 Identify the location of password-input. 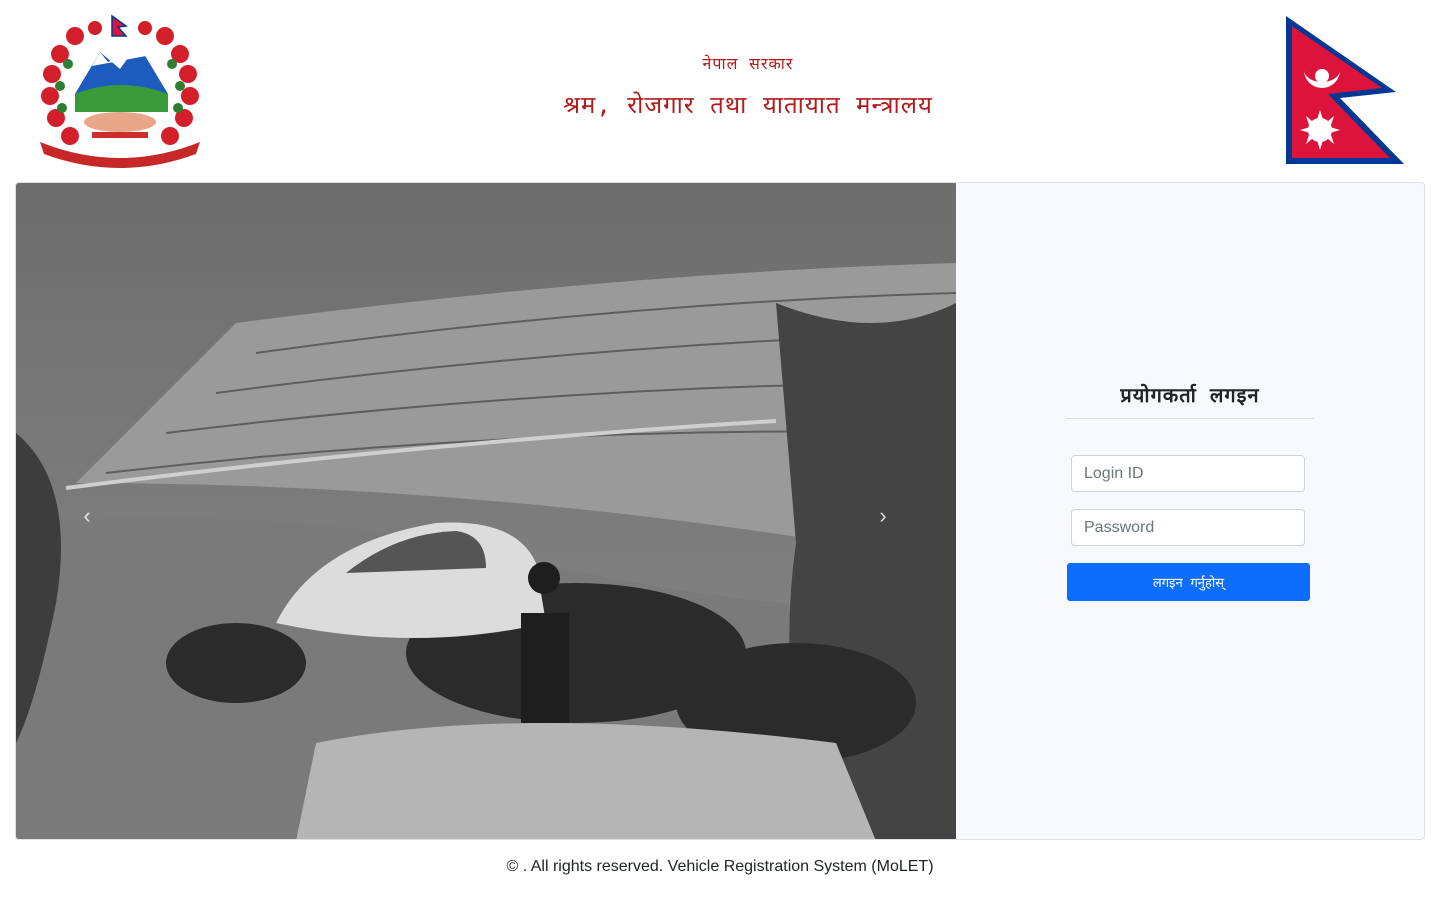
(1188, 527).